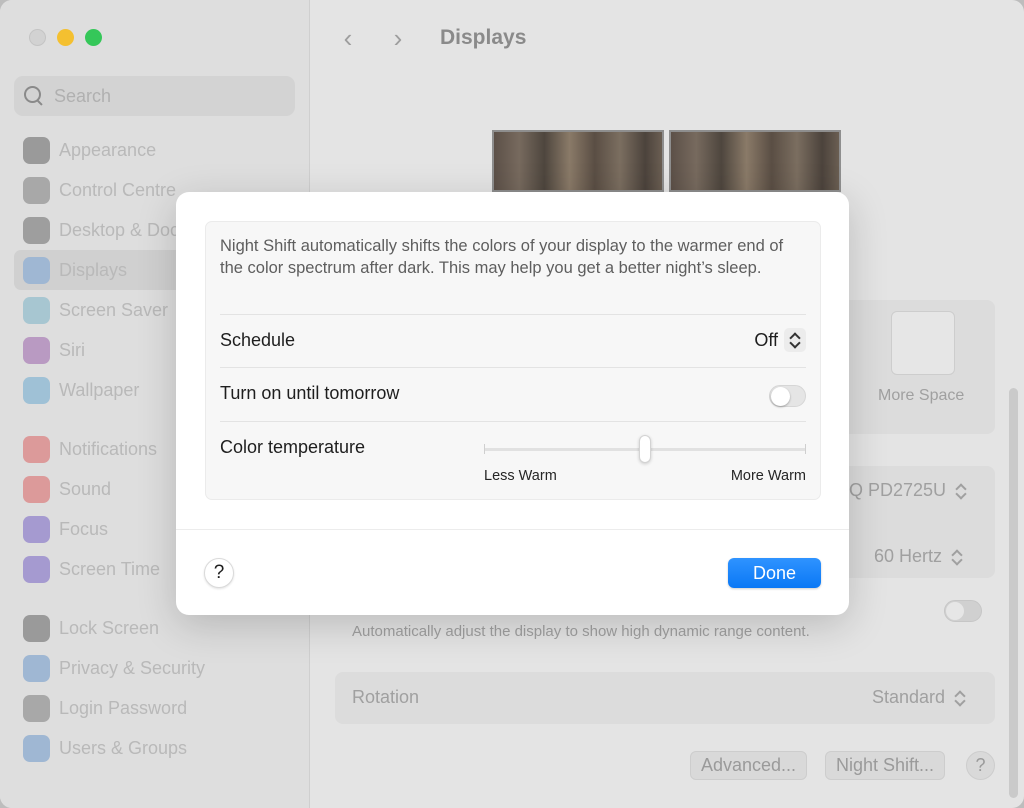 The image size is (1024, 808). What do you see at coordinates (118, 189) in the screenshot?
I see `sidebar-item-label: Control Centre` at bounding box center [118, 189].